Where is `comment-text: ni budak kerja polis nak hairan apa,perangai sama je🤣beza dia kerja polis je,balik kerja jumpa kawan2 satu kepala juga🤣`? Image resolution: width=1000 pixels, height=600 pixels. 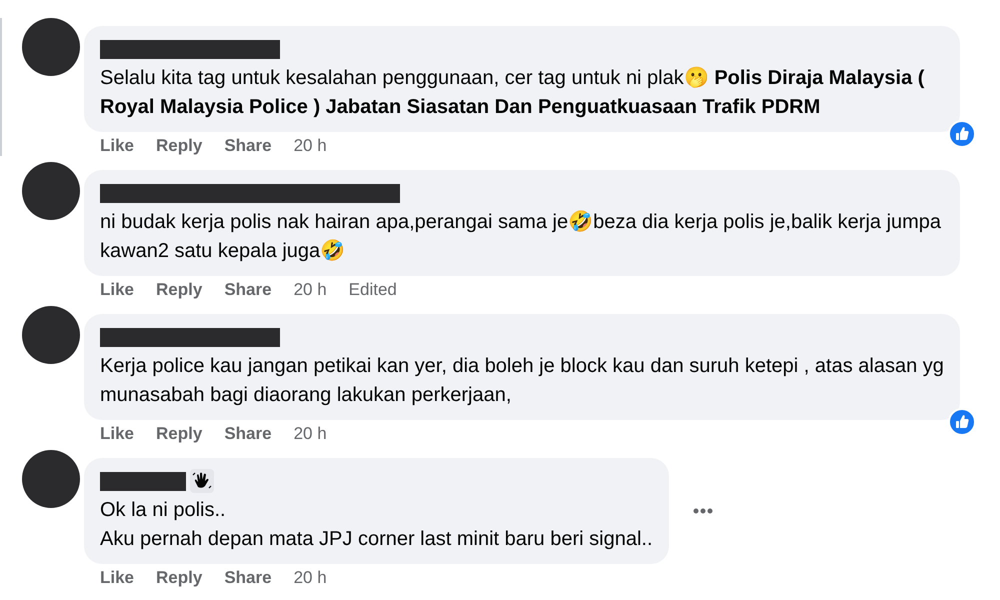 comment-text: ni budak kerja polis nak hairan apa,perangai sama je🤣beza dia kerja polis je,balik kerja jumpa kawan2 satu kepala juga🤣 is located at coordinates (521, 236).